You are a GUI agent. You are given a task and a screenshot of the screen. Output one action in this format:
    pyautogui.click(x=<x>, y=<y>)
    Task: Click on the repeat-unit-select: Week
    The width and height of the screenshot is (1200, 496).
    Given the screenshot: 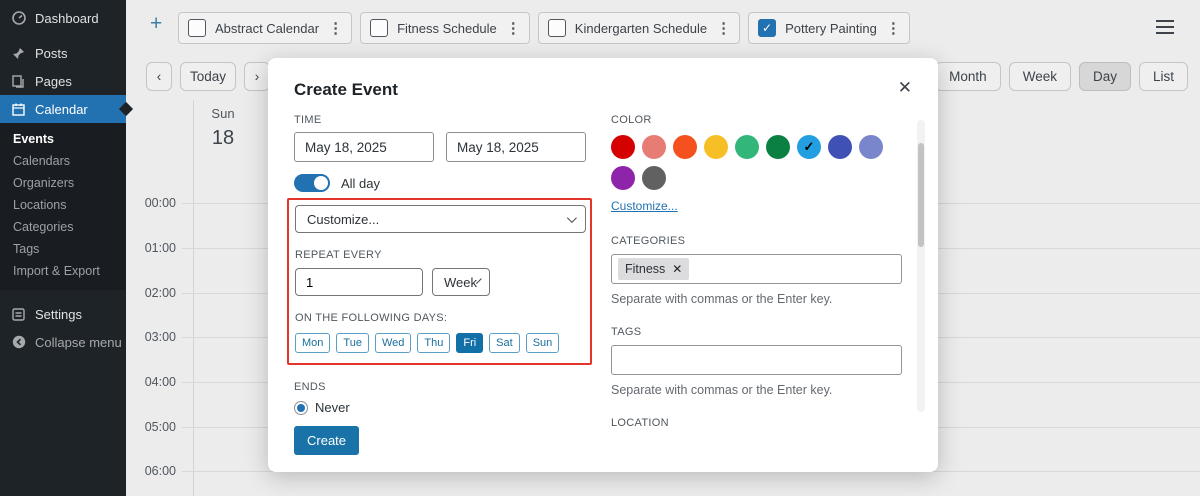 What is the action you would take?
    pyautogui.click(x=461, y=282)
    